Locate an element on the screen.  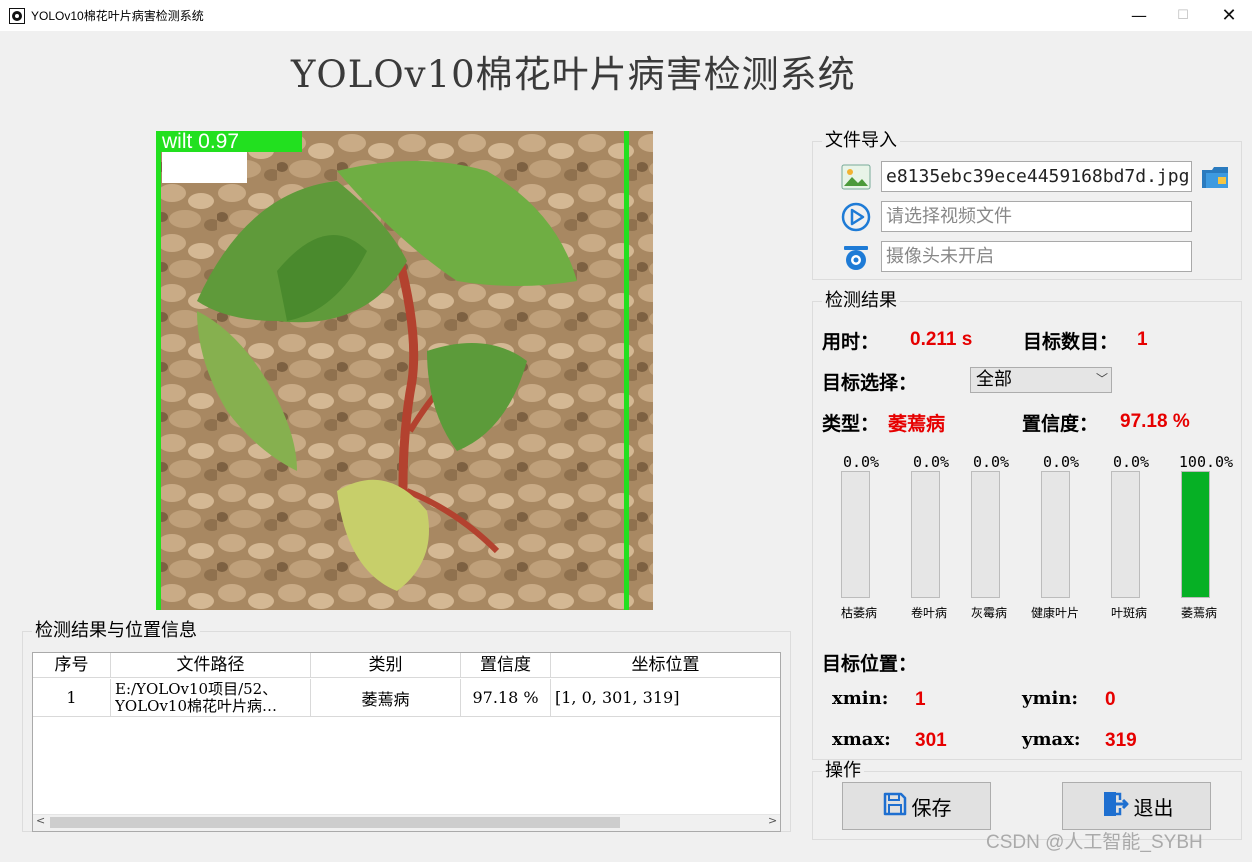
target-count-label: 目标数目： is located at coordinates (1071, 342).